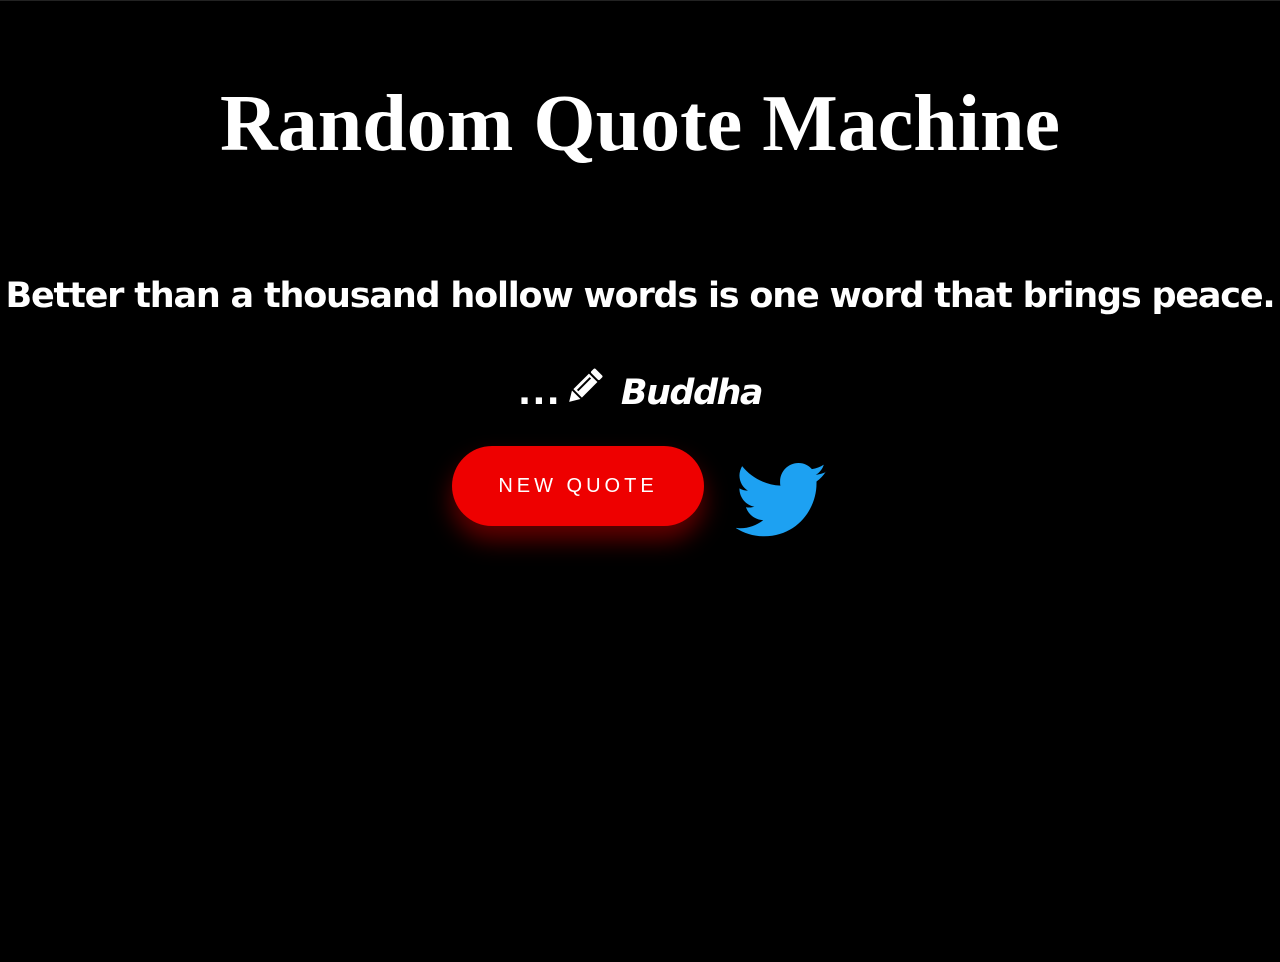  I want to click on pencil-icon, so click(584, 387).